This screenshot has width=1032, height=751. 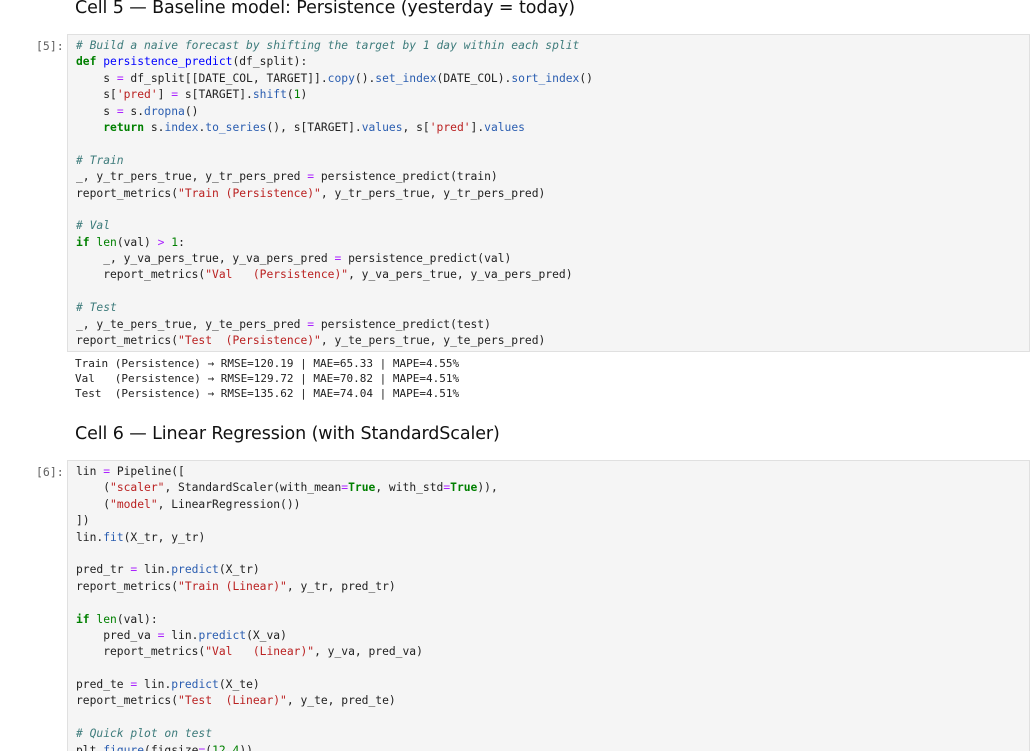 What do you see at coordinates (239, 570) in the screenshot?
I see `code-token: (X_tr)` at bounding box center [239, 570].